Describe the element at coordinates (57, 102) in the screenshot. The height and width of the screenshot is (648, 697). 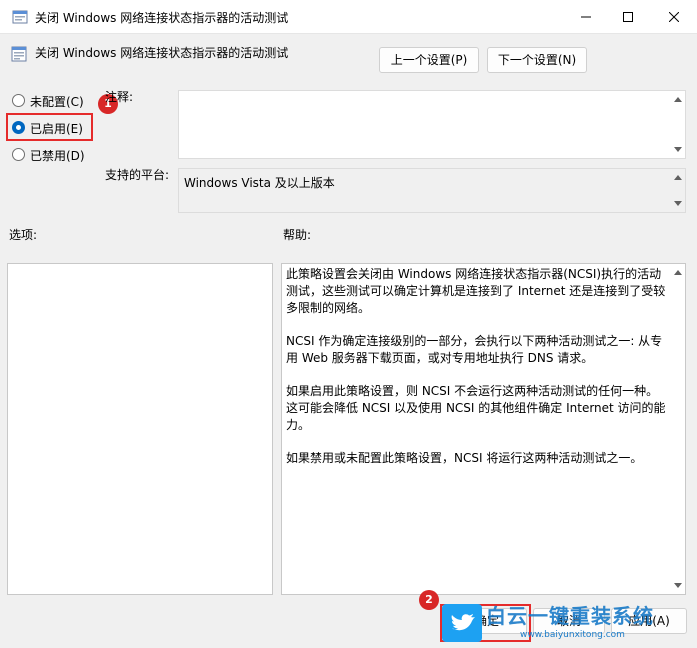
I see `radio-label: 未配置(C)` at that location.